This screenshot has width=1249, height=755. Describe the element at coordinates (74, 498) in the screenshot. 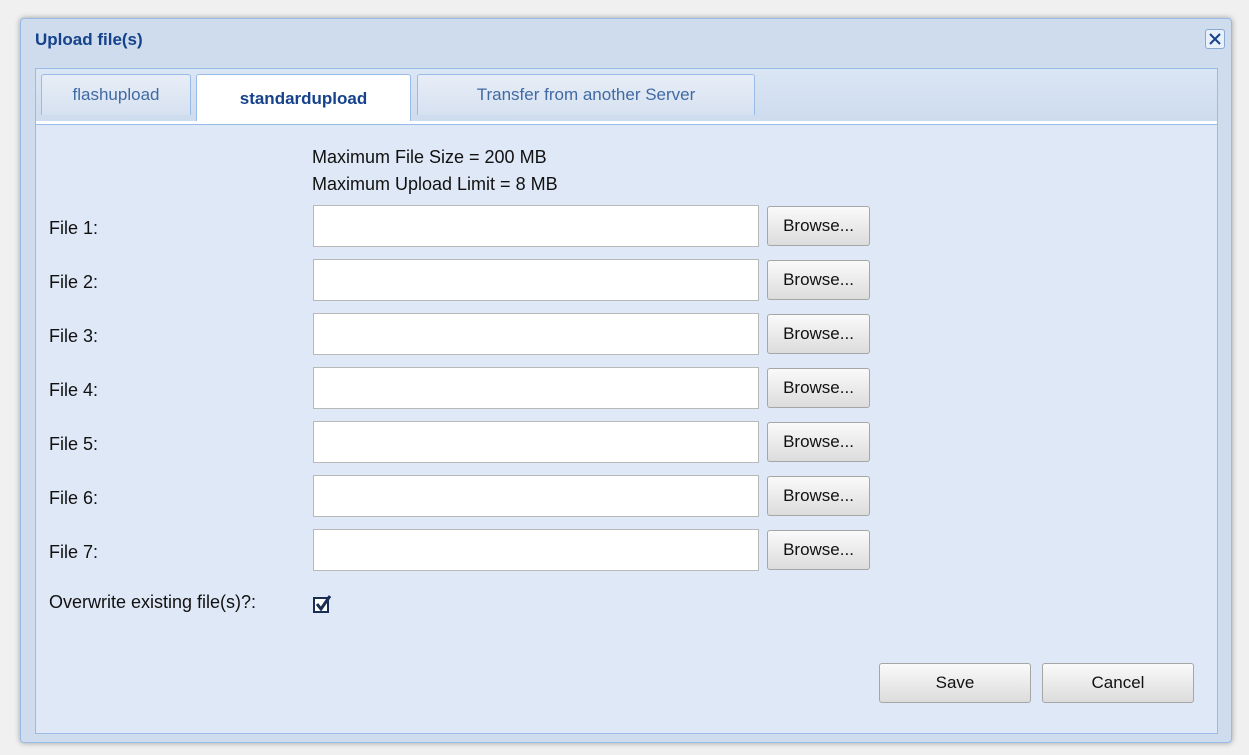

I see `file-6-label: File 6:` at that location.